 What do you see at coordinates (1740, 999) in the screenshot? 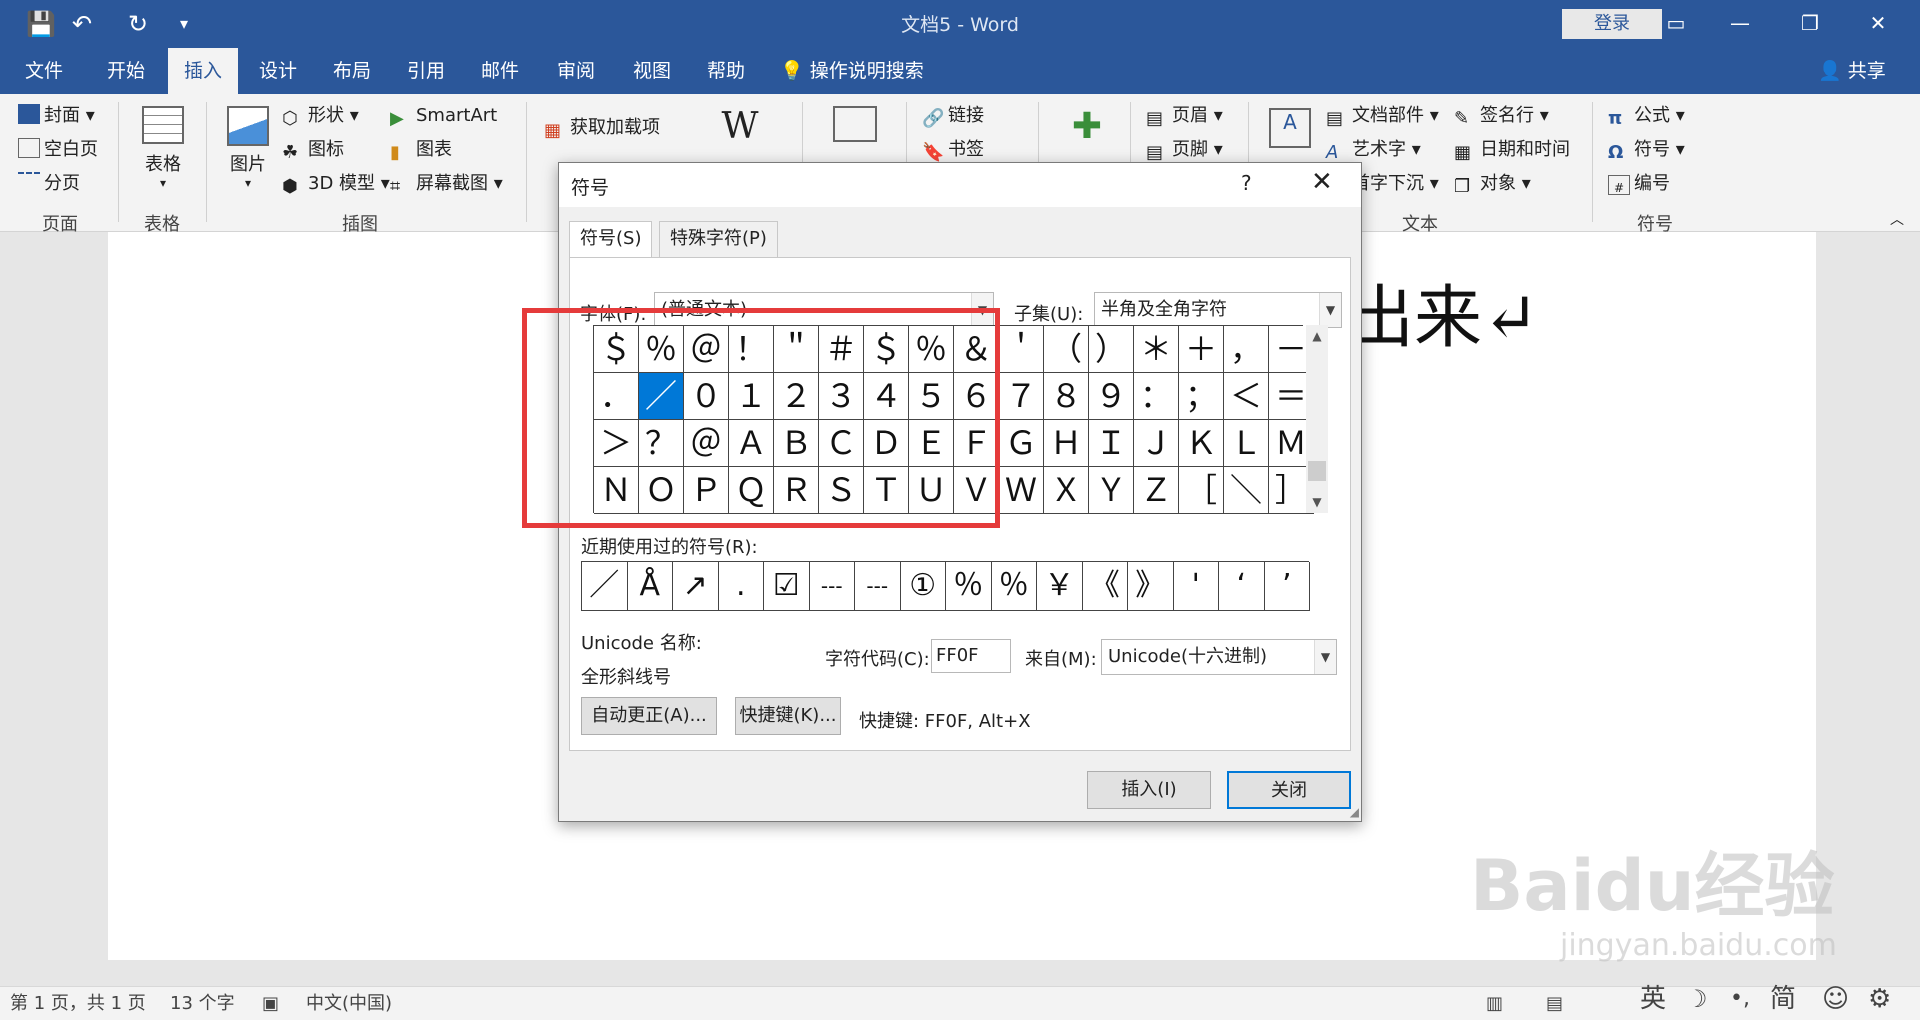
I see `punctuation-icon: •,` at bounding box center [1740, 999].